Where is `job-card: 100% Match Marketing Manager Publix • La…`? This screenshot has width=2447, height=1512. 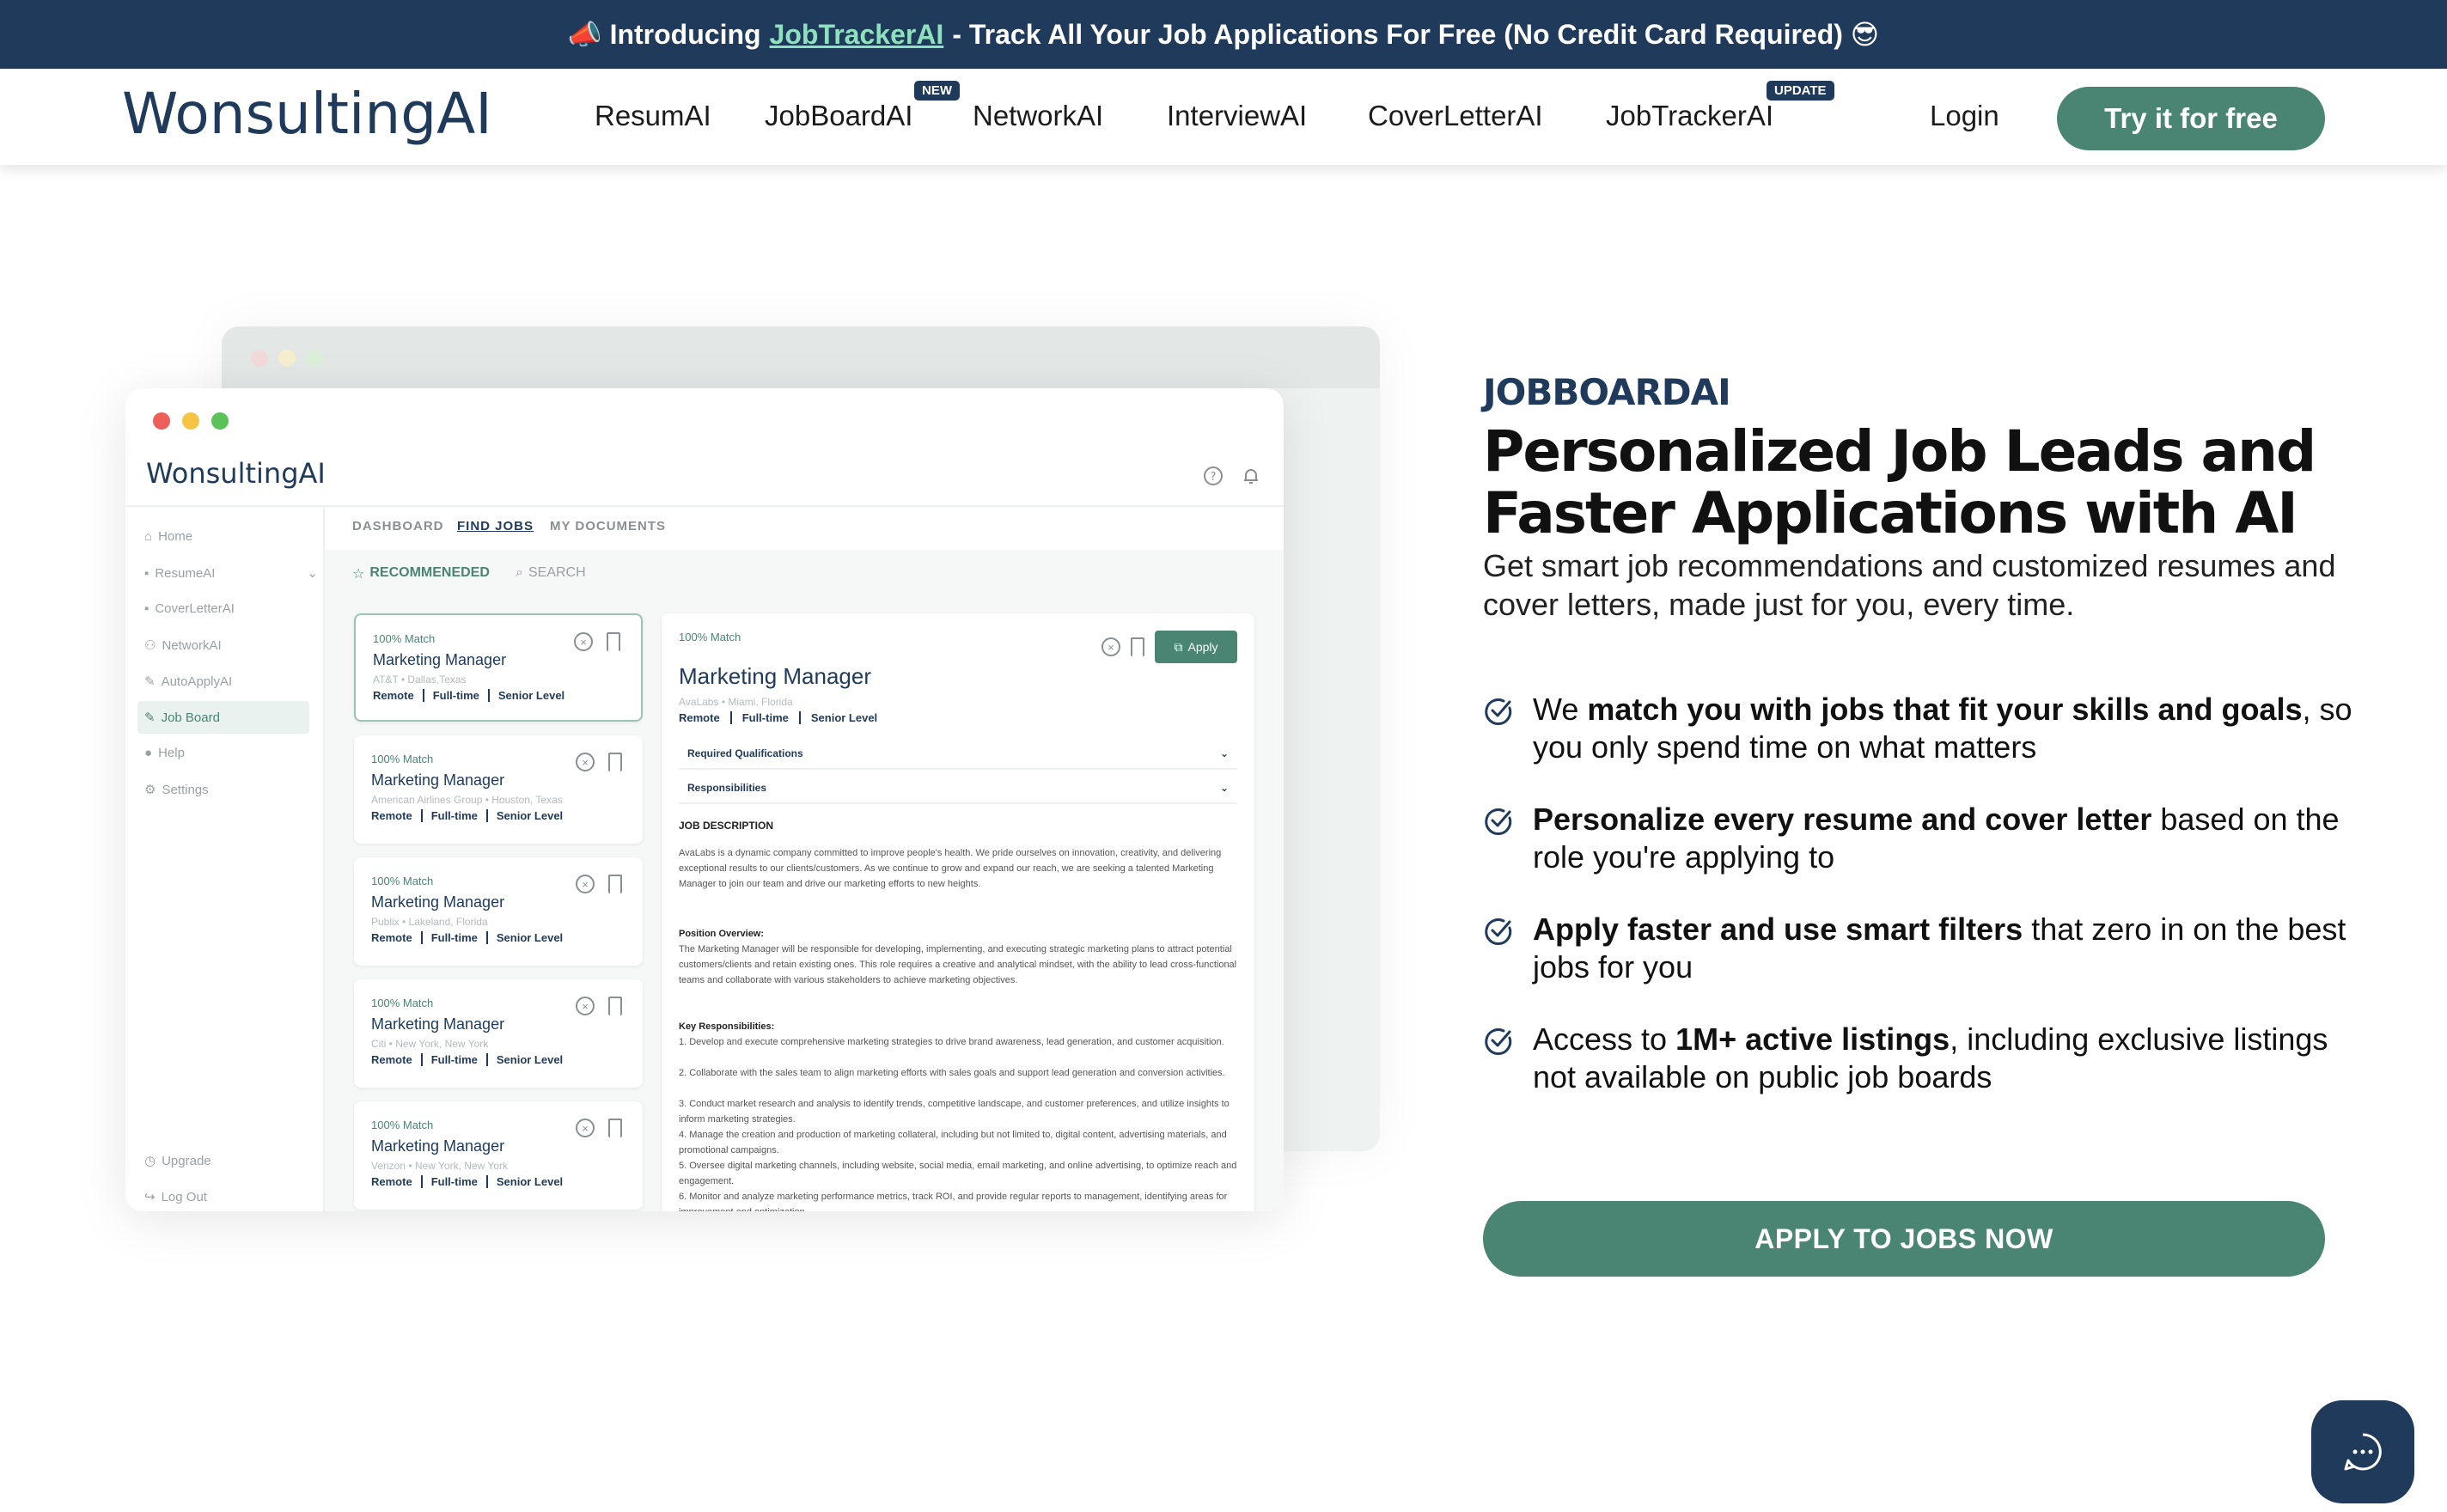 job-card: 100% Match Marketing Manager Publix • La… is located at coordinates (498, 911).